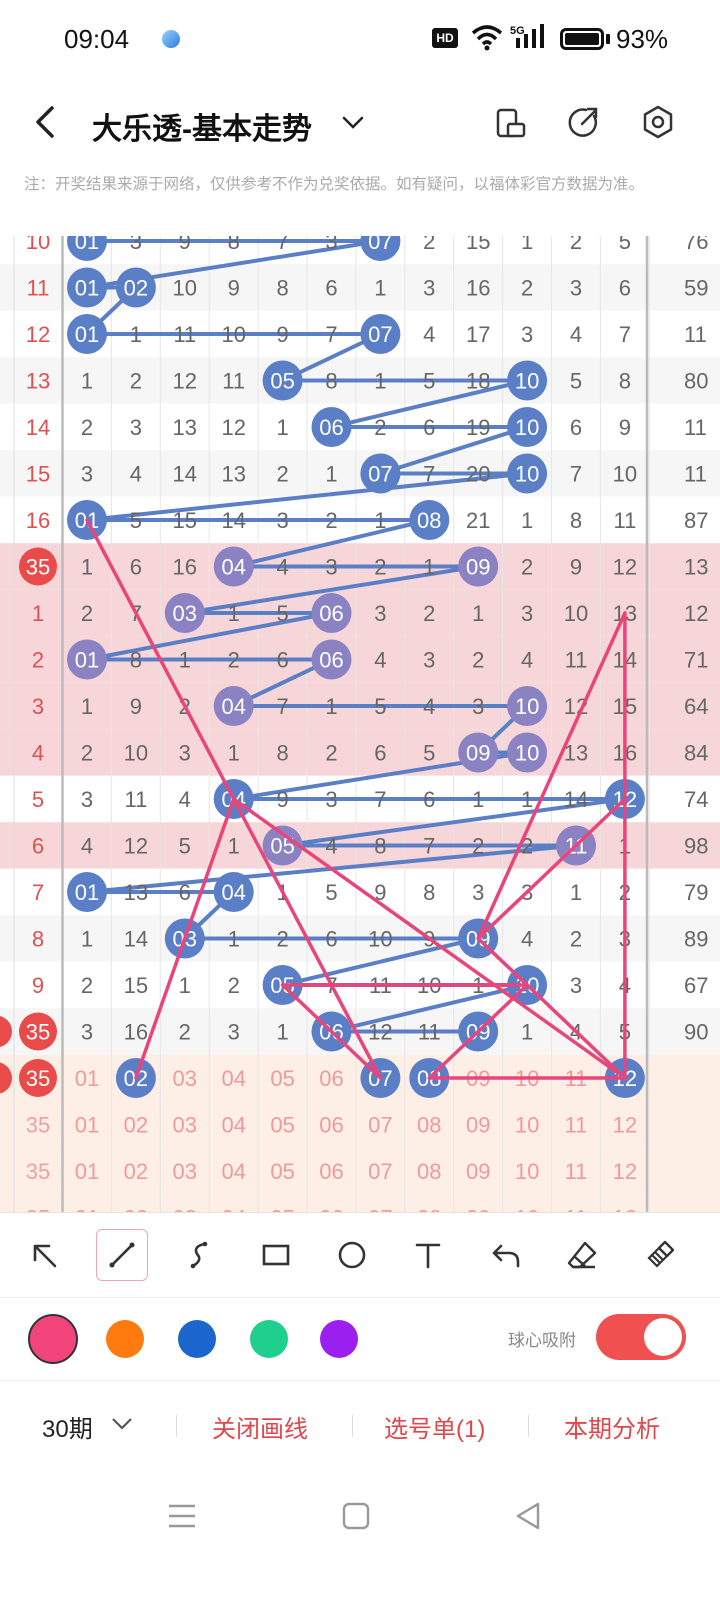  What do you see at coordinates (696, 567) in the screenshot?
I see `right-value: 13` at bounding box center [696, 567].